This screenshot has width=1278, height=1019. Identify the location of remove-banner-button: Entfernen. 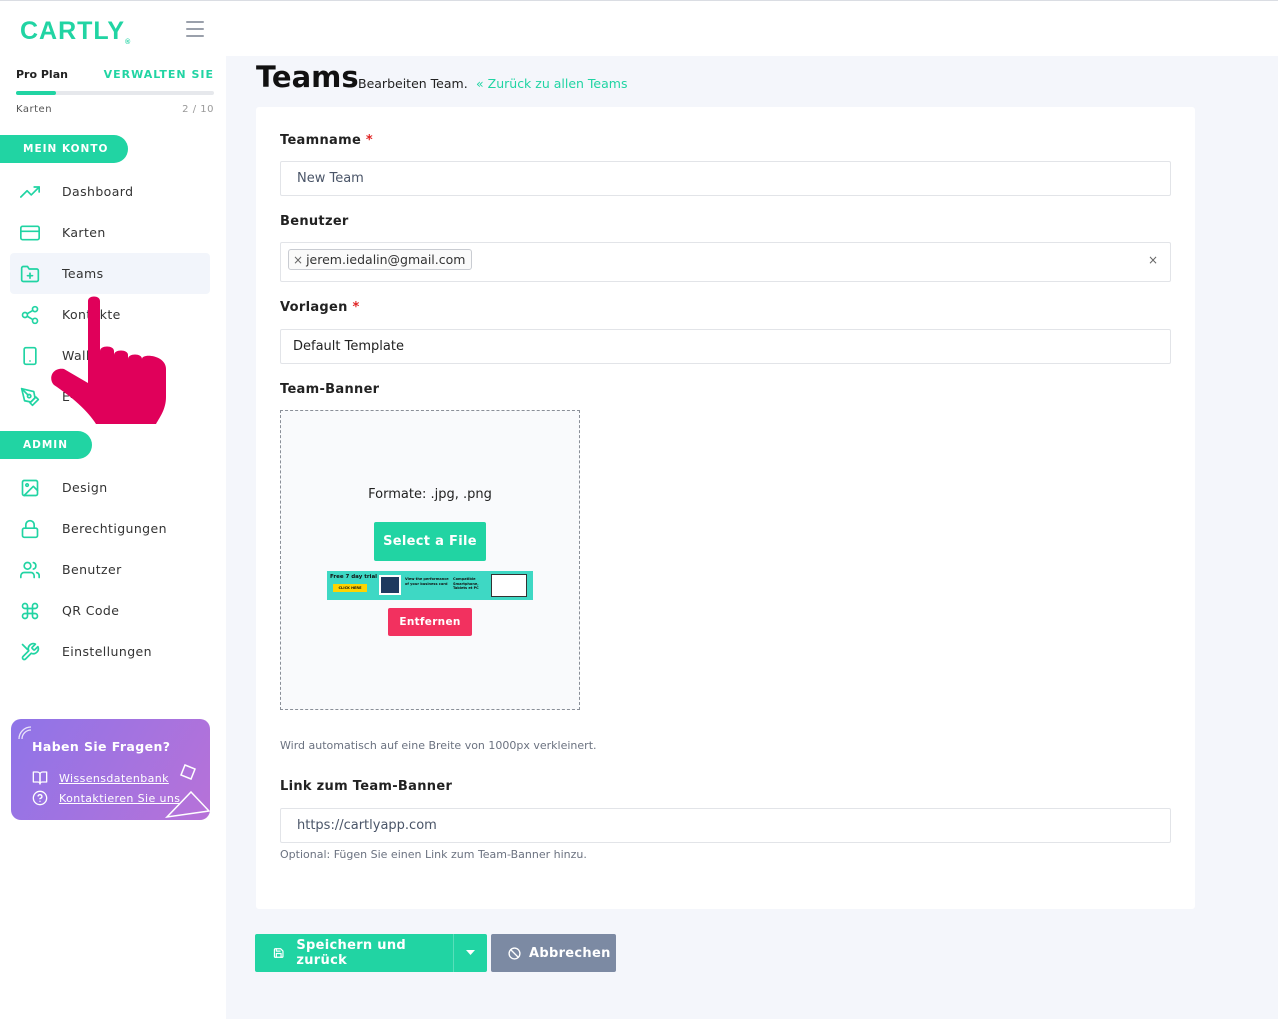
(430, 622).